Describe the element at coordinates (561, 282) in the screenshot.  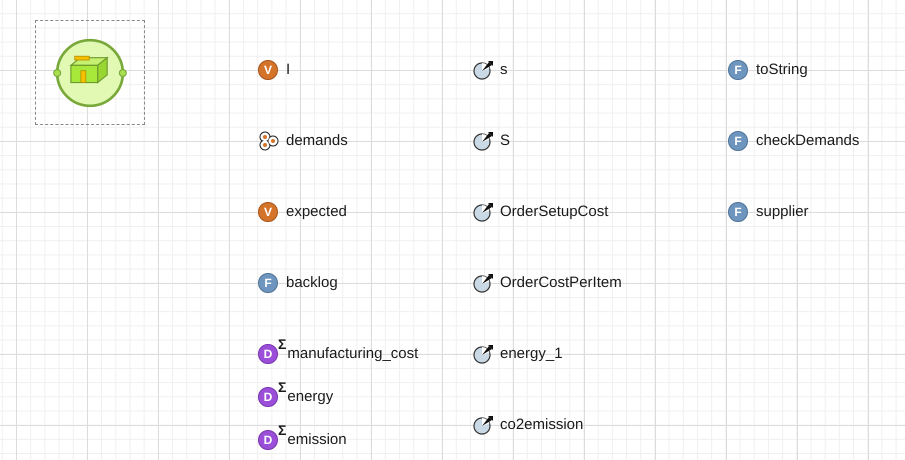
I see `element-label: OrderCostPerItem` at that location.